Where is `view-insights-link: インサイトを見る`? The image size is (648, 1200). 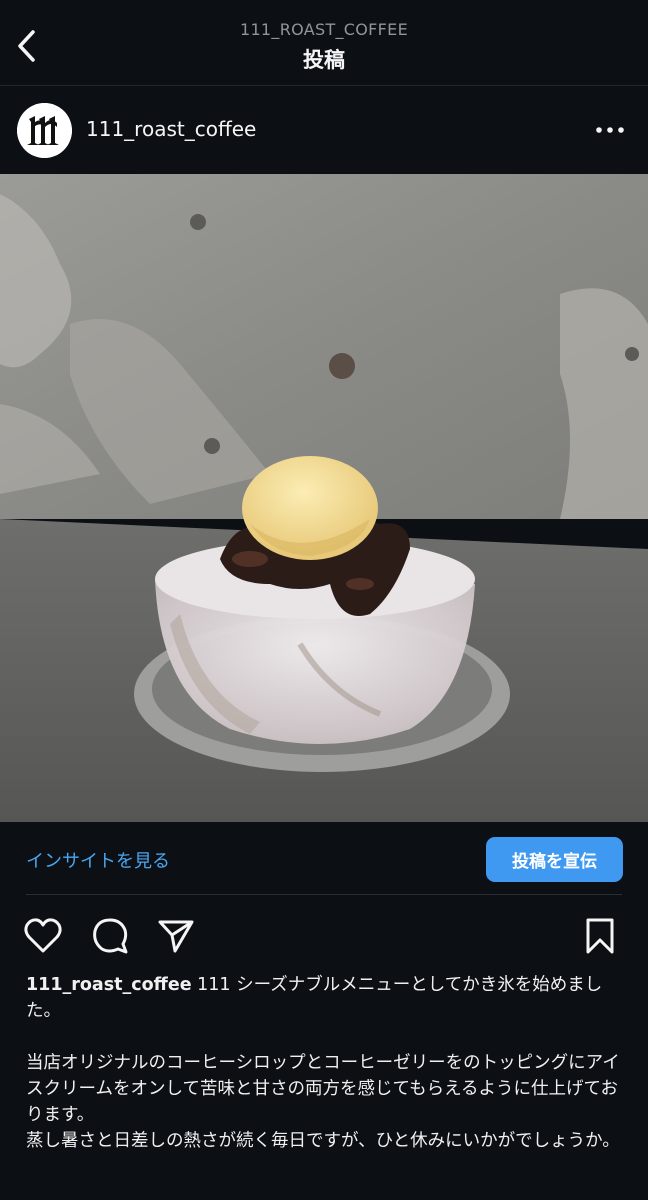
view-insights-link: インサイトを見る is located at coordinates (98, 860).